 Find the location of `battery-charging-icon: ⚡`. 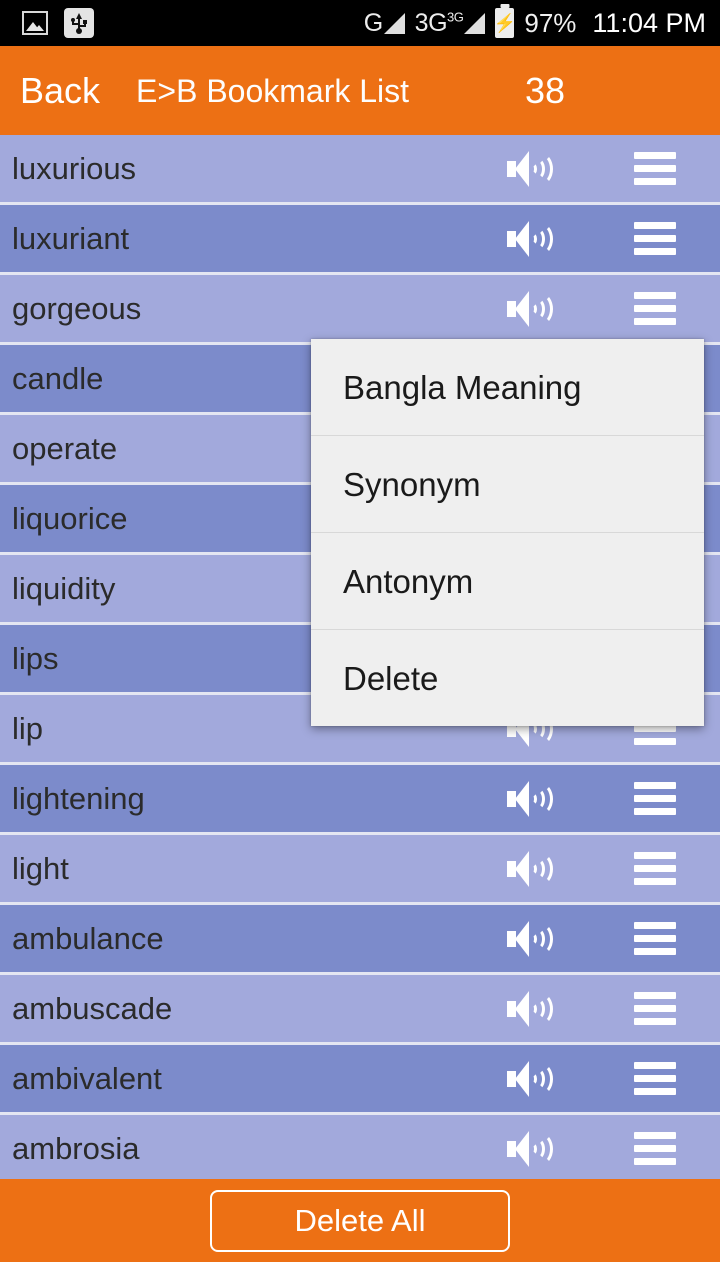

battery-charging-icon: ⚡ is located at coordinates (505, 23).